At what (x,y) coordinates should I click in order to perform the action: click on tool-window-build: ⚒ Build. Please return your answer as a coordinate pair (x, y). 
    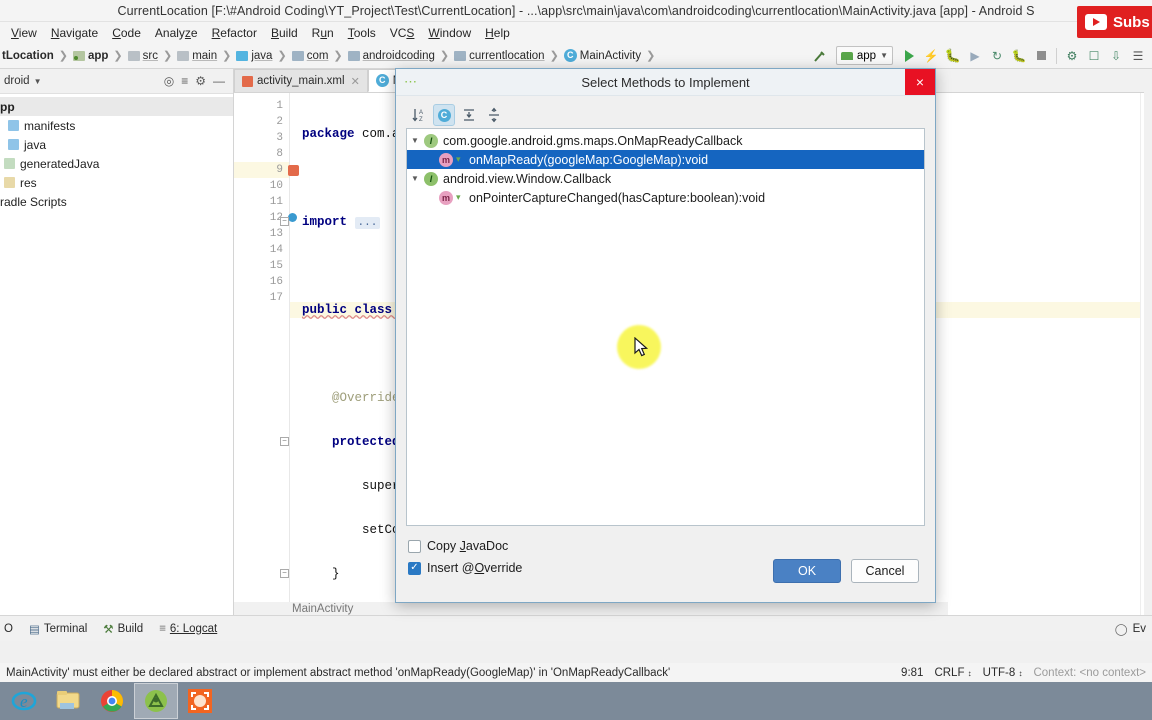
    Looking at the image, I should click on (123, 629).